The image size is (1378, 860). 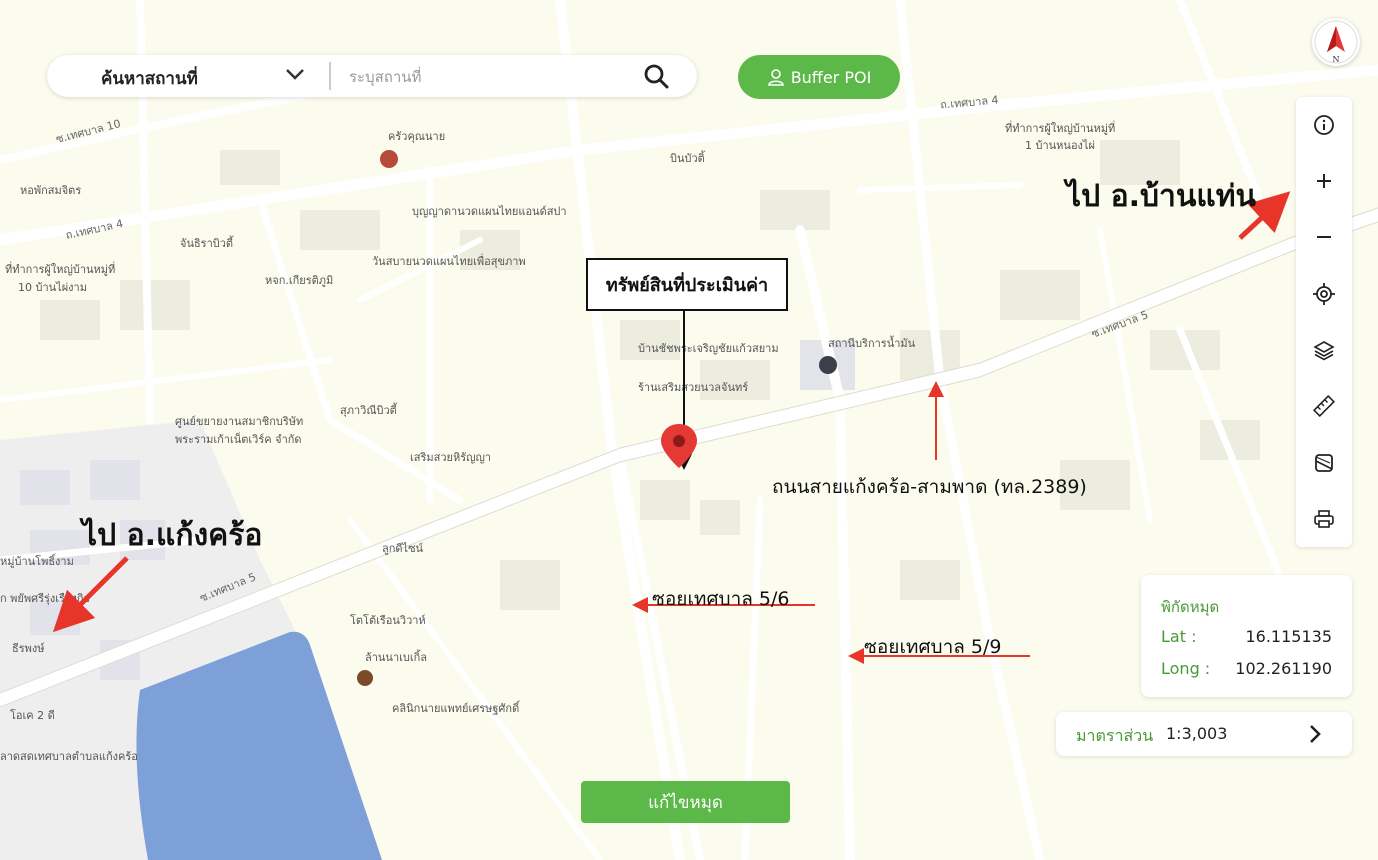 I want to click on poi-label: 1 บ้านหนองไผ่, so click(x=1060, y=145).